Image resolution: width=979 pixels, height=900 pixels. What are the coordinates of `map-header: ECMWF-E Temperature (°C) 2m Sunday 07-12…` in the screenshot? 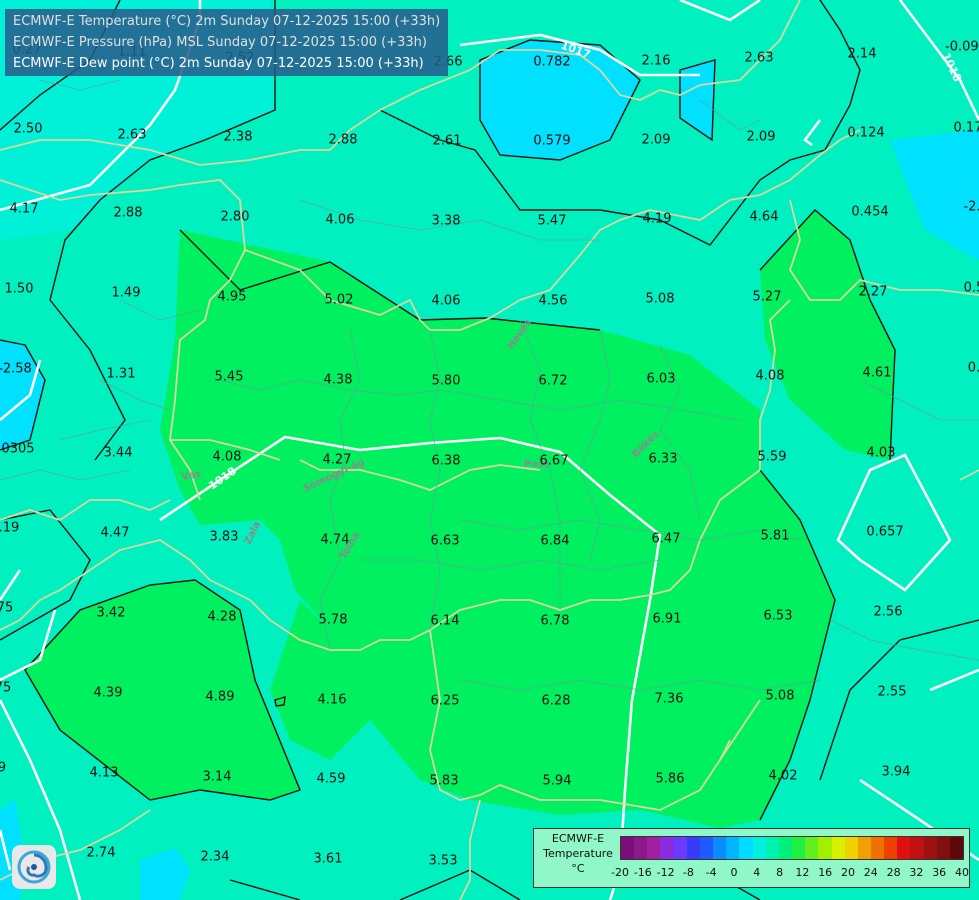 It's located at (227, 42).